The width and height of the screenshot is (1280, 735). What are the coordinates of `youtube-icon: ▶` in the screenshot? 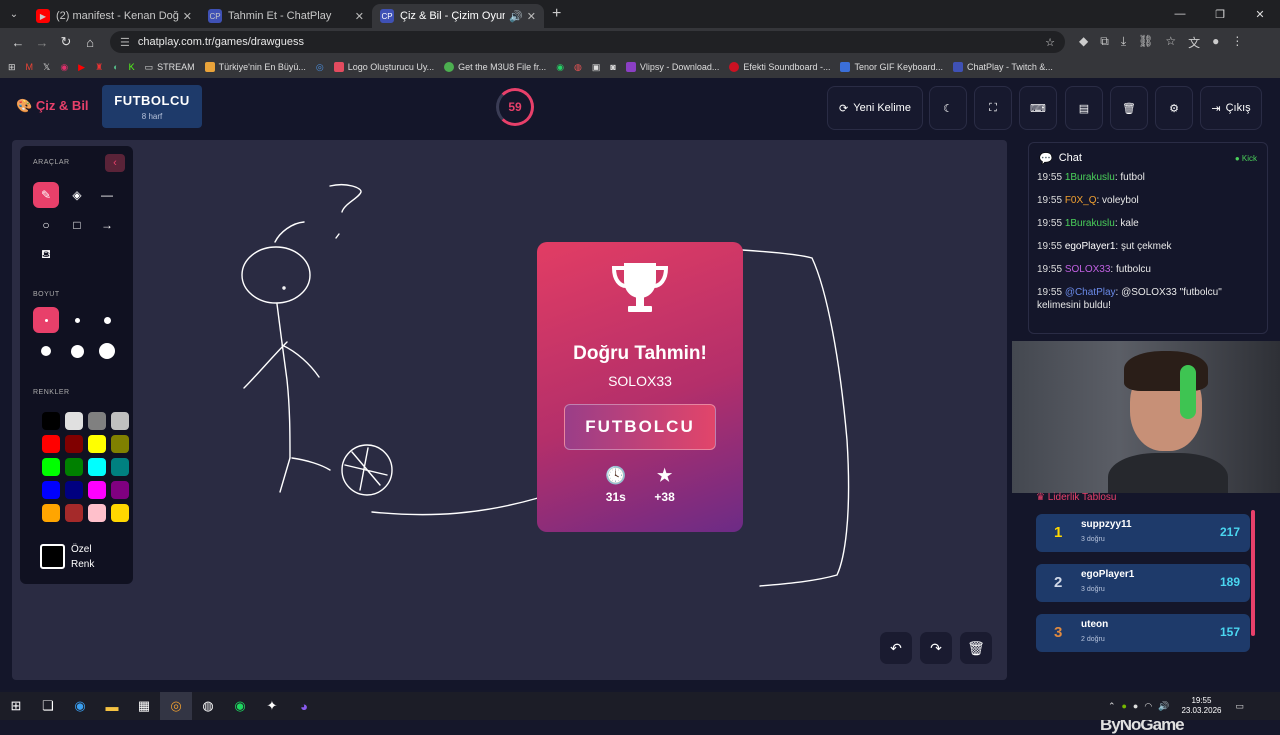 It's located at (81, 67).